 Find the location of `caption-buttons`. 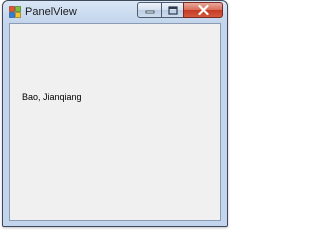

caption-buttons is located at coordinates (180, 10).